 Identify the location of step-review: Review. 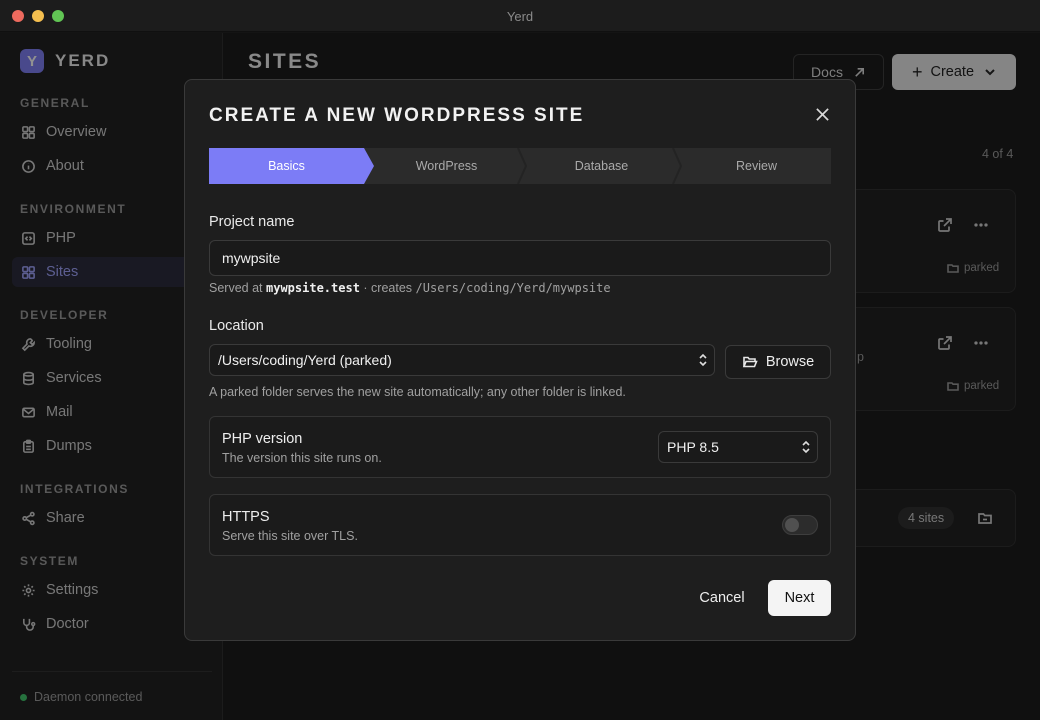
(756, 166).